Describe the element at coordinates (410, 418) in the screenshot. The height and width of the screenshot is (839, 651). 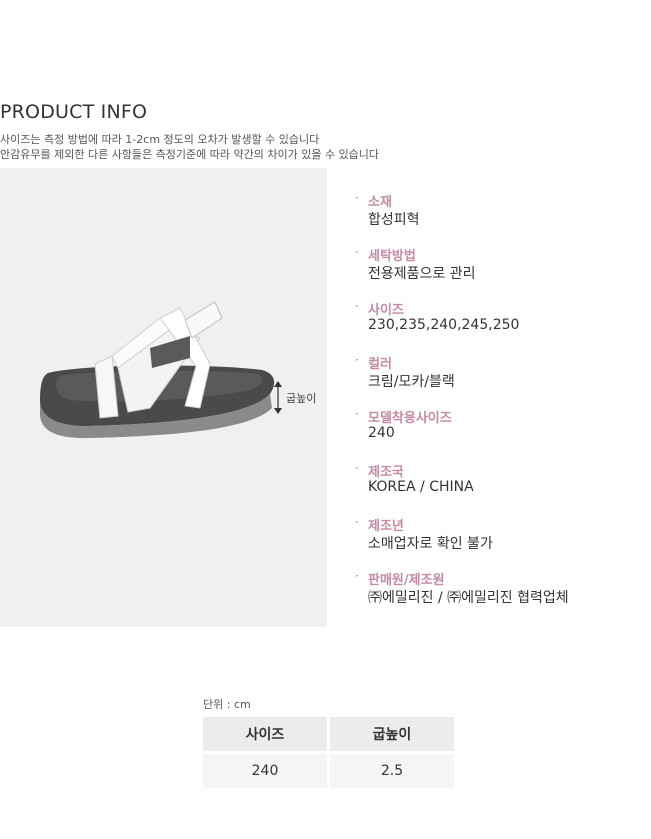
I see `spec-label: 모델착용사이즈` at that location.